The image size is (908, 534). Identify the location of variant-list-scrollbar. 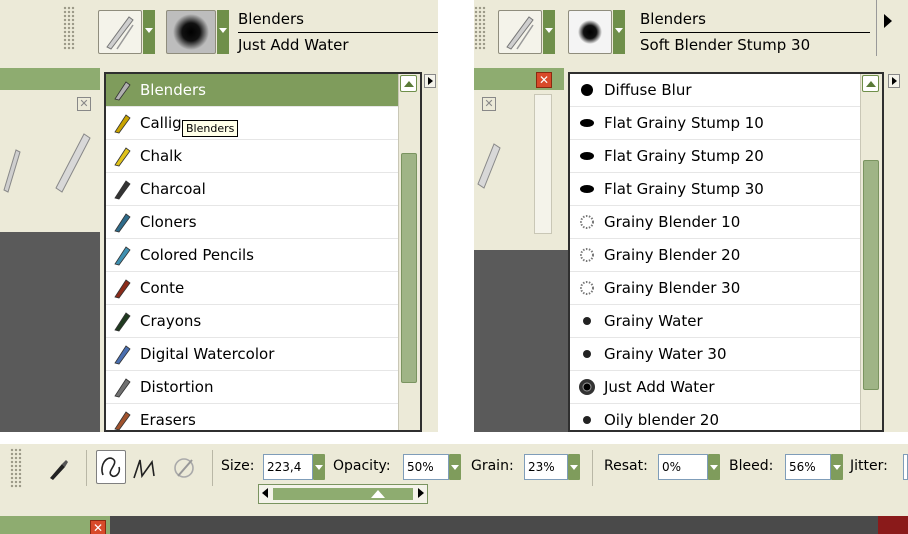
(871, 252).